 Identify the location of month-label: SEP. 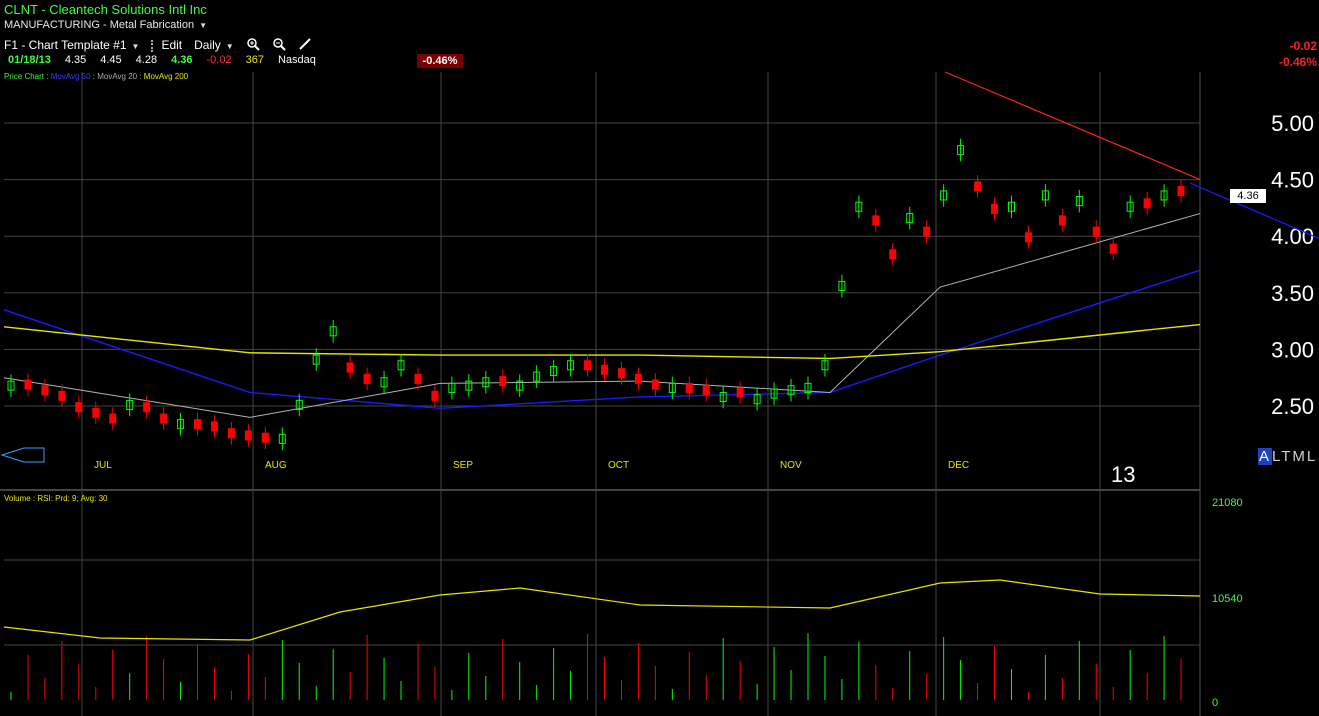
(463, 465).